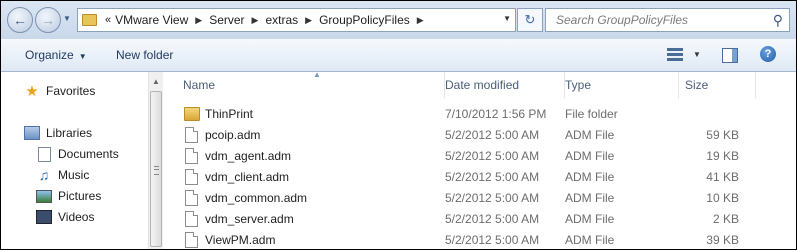  What do you see at coordinates (496, 114) in the screenshot?
I see `file-date: 7/10/2012 1:56 PM` at bounding box center [496, 114].